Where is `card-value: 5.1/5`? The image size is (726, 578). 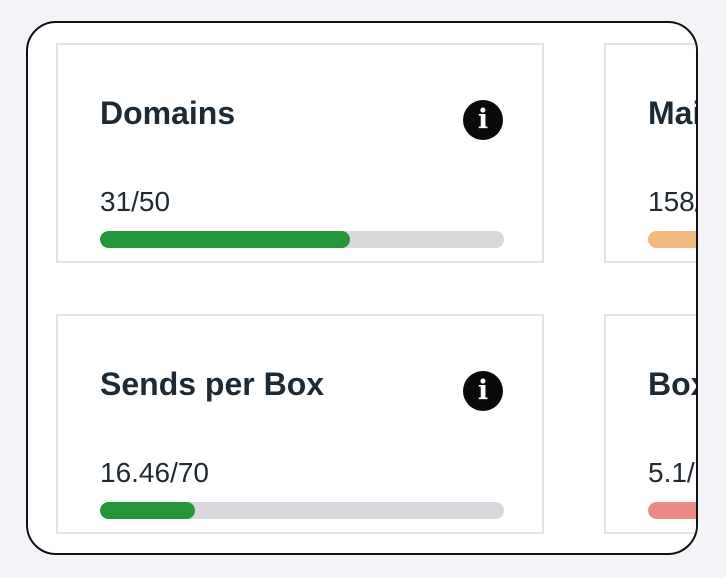
card-value: 5.1/5 is located at coordinates (672, 472).